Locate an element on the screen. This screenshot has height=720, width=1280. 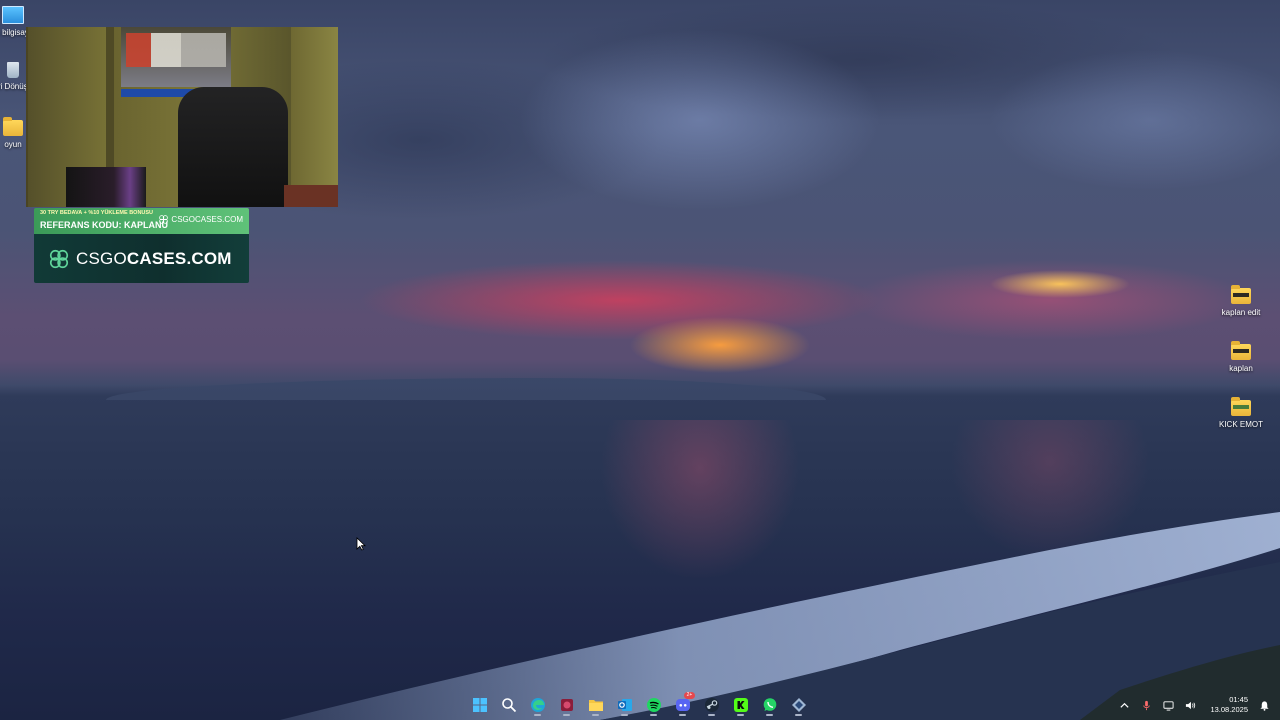
windows-start-icon is located at coordinates (479, 704).